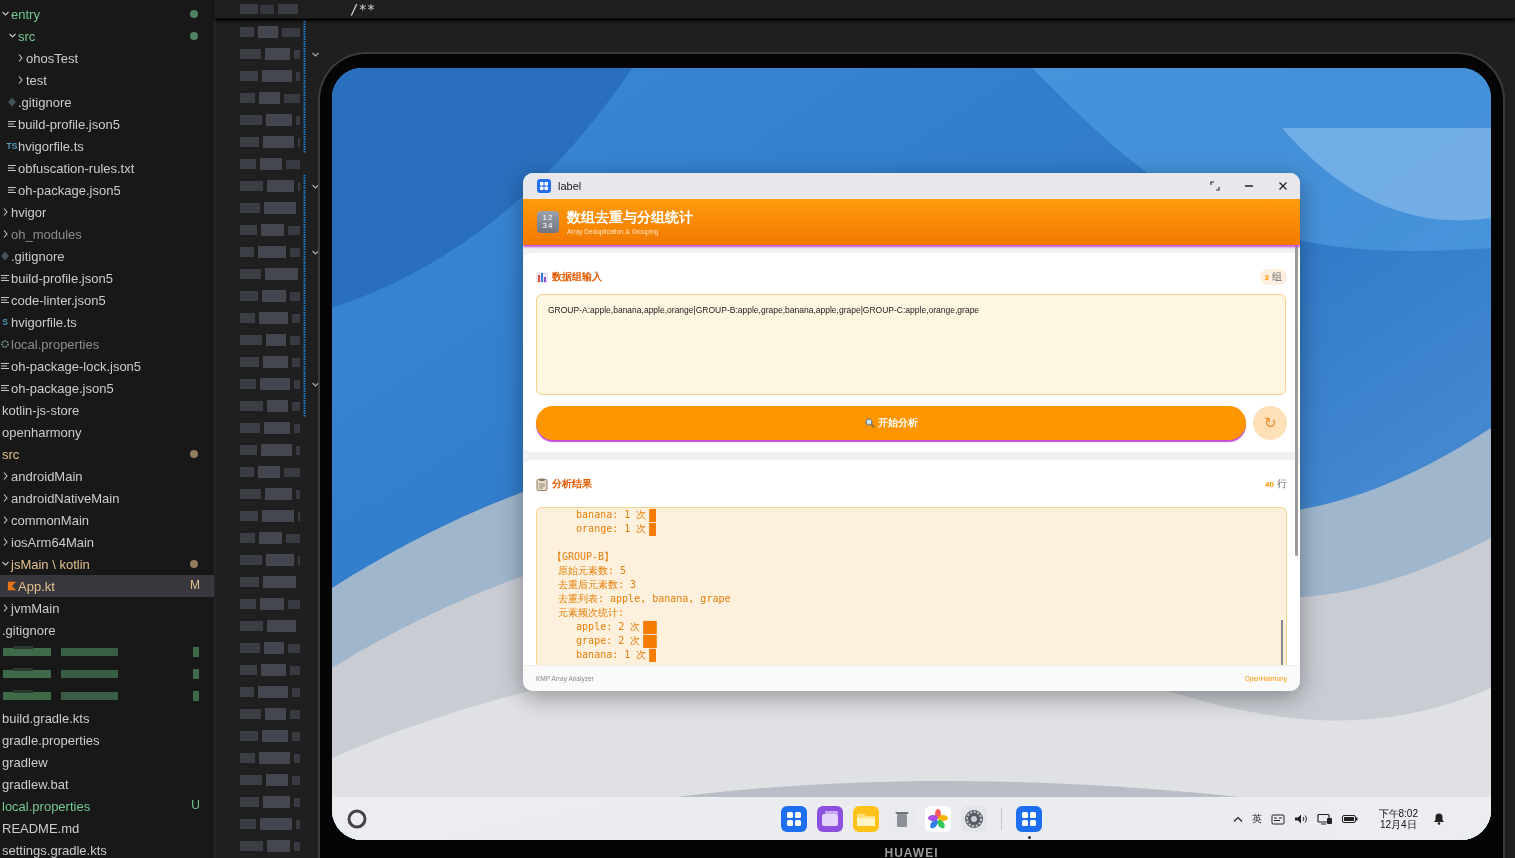 This screenshot has width=1515, height=858. I want to click on bell-icon, so click(1439, 818).